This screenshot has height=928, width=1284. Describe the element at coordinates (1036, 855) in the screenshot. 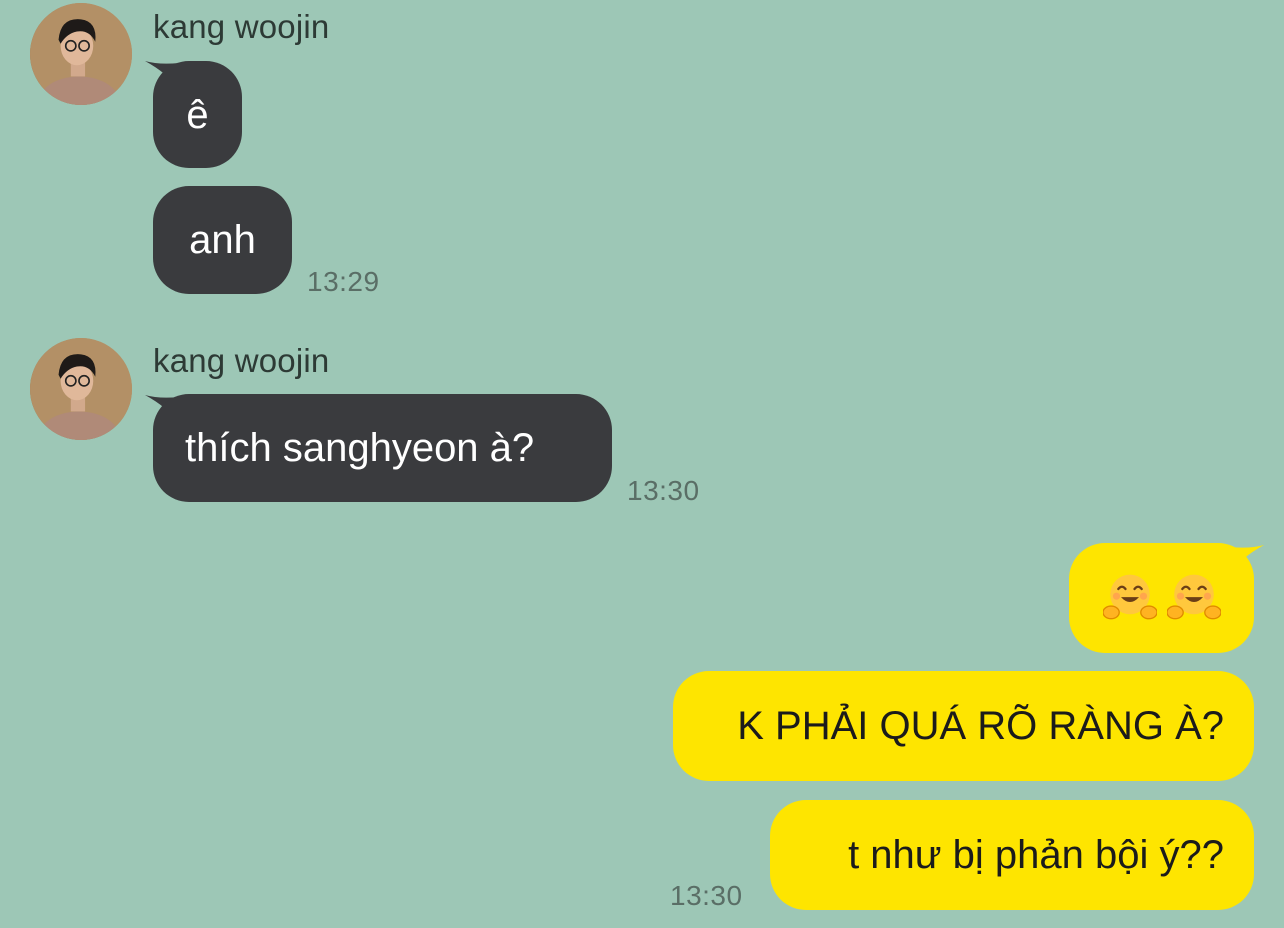

I see `message-text: t như bị phản bội ý??` at that location.